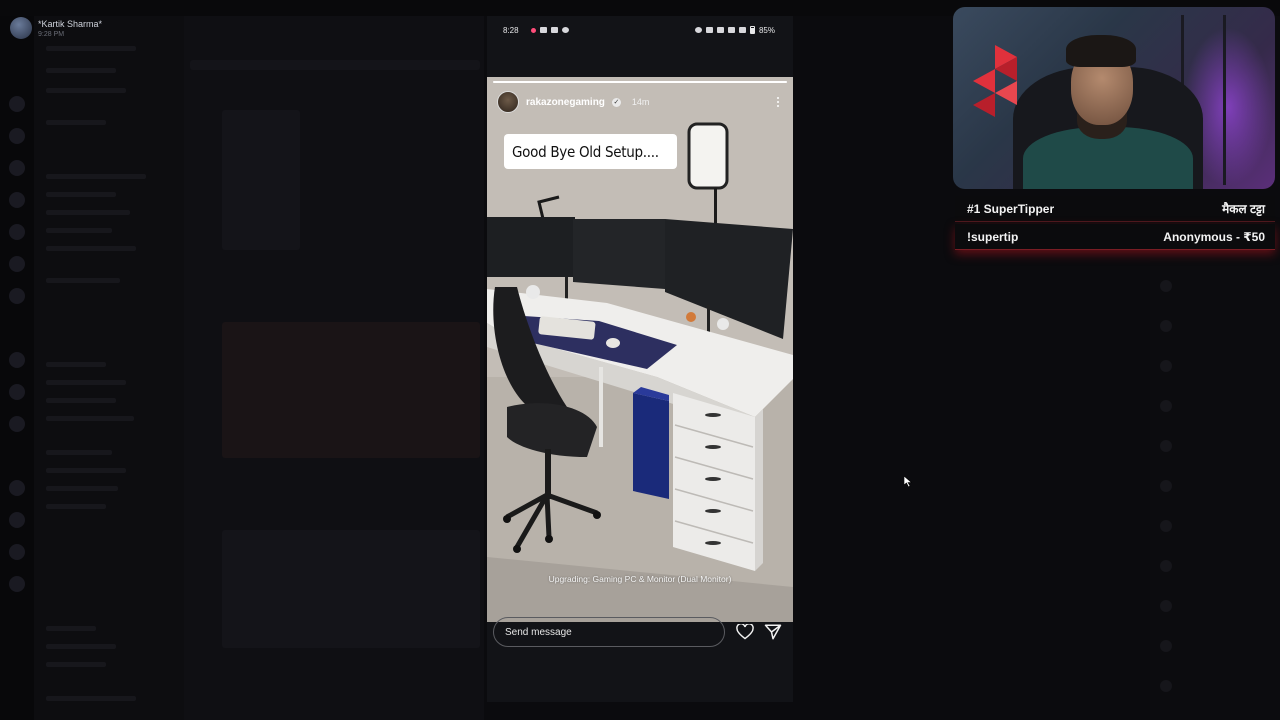  I want to click on story-progress-fill, so click(640, 82).